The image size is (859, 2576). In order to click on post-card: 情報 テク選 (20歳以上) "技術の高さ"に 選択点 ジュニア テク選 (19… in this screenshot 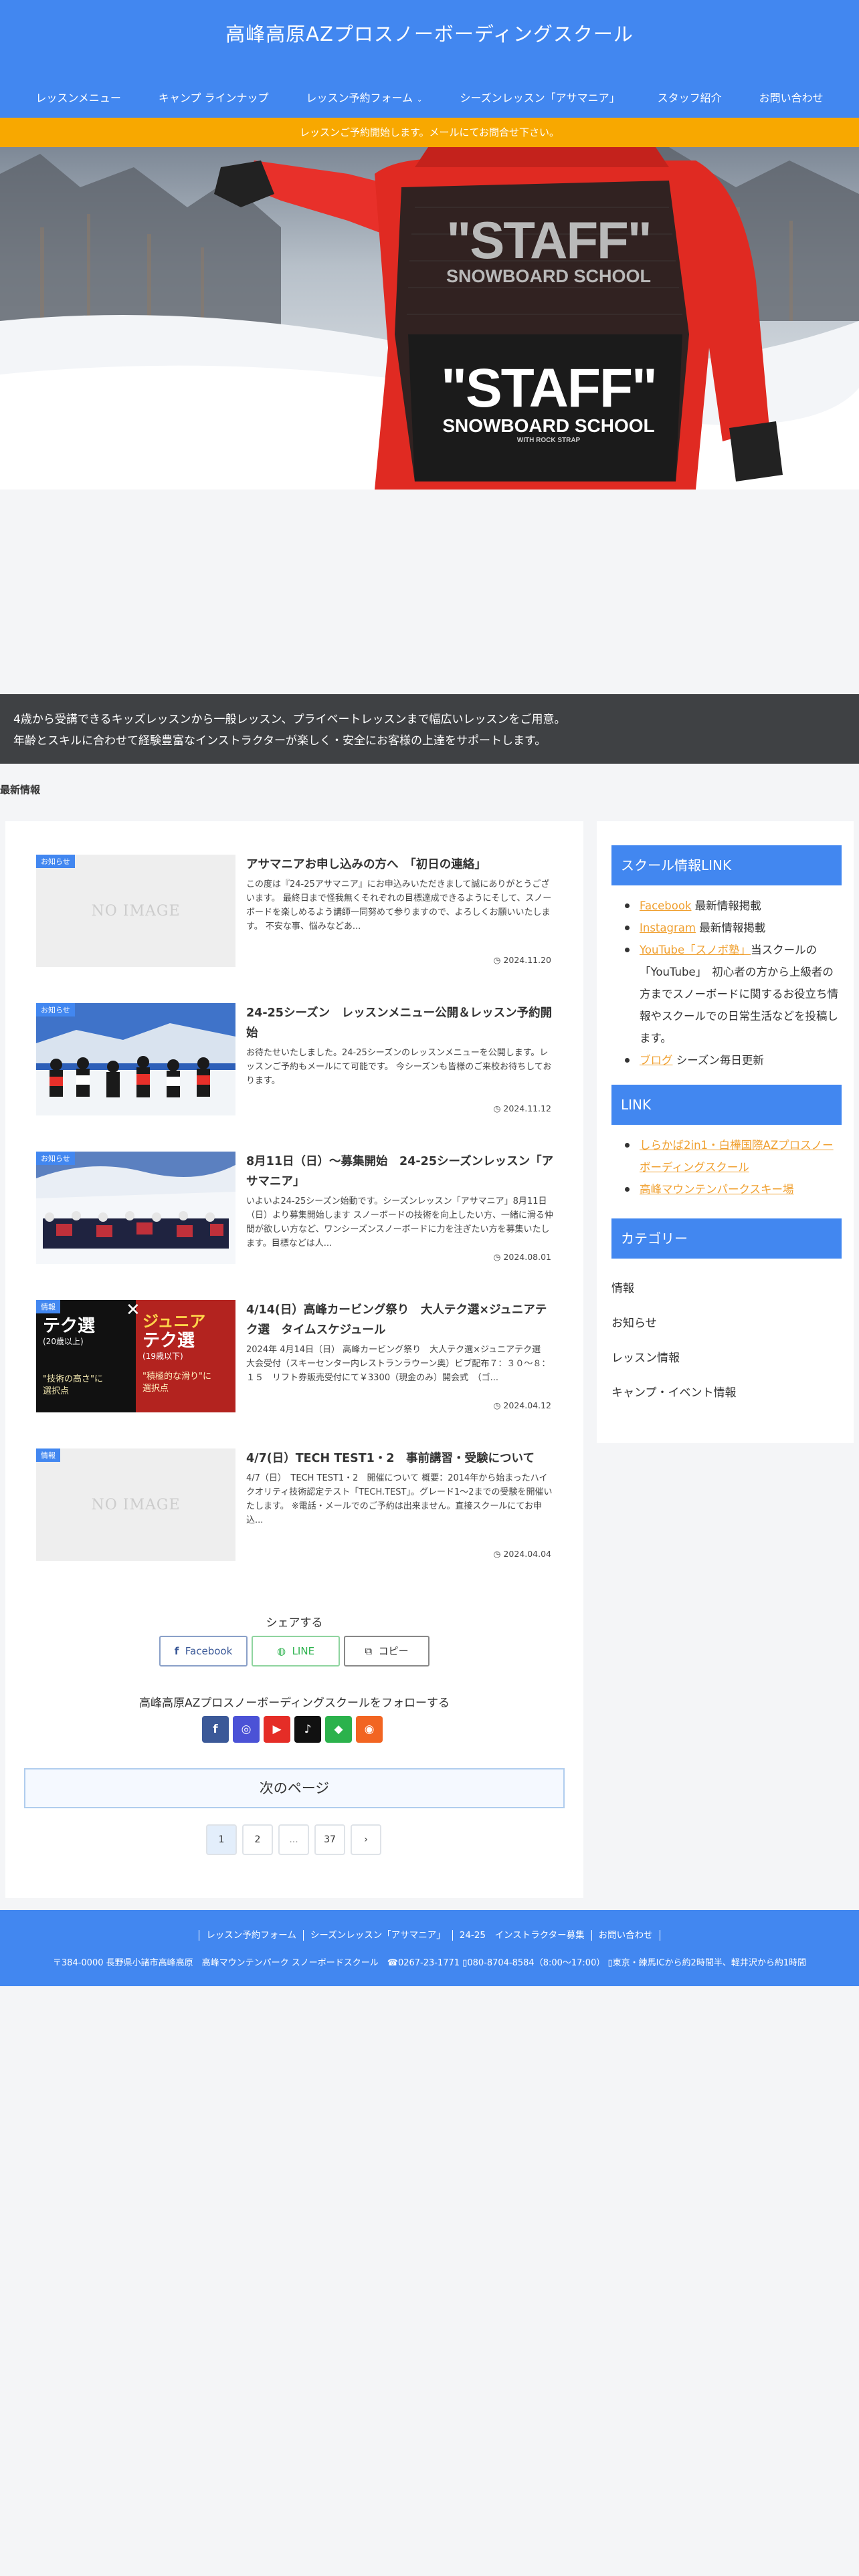, I will do `click(307, 1361)`.